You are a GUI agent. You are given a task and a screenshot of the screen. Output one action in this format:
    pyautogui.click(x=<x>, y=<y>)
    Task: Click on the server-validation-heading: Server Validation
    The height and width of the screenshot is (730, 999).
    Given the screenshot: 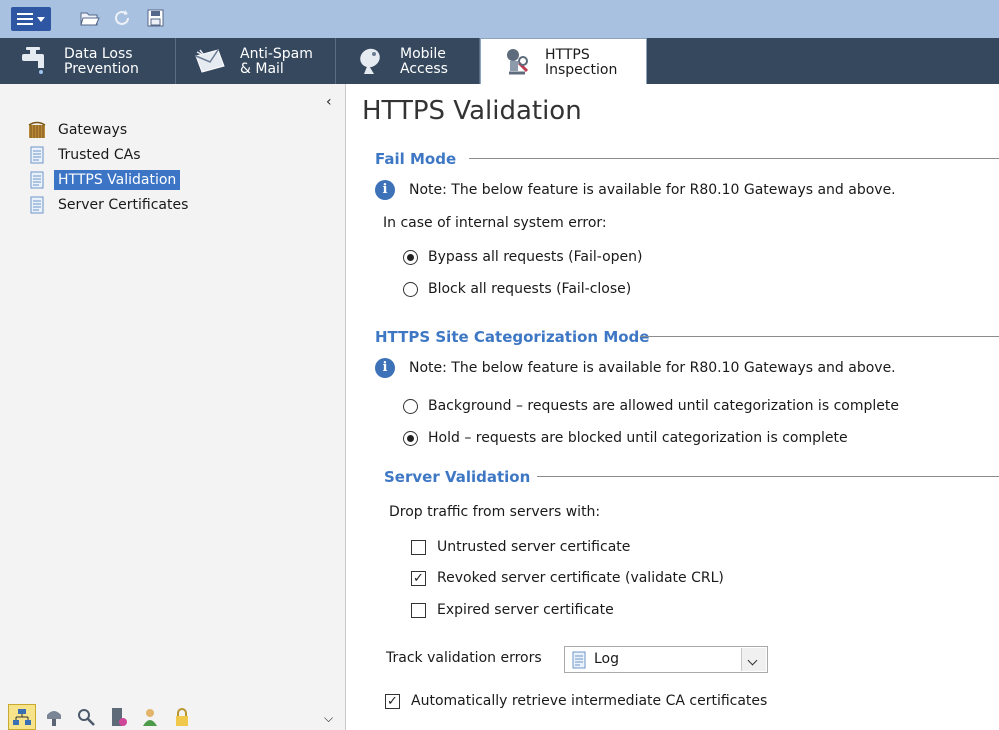 What is the action you would take?
    pyautogui.click(x=457, y=477)
    